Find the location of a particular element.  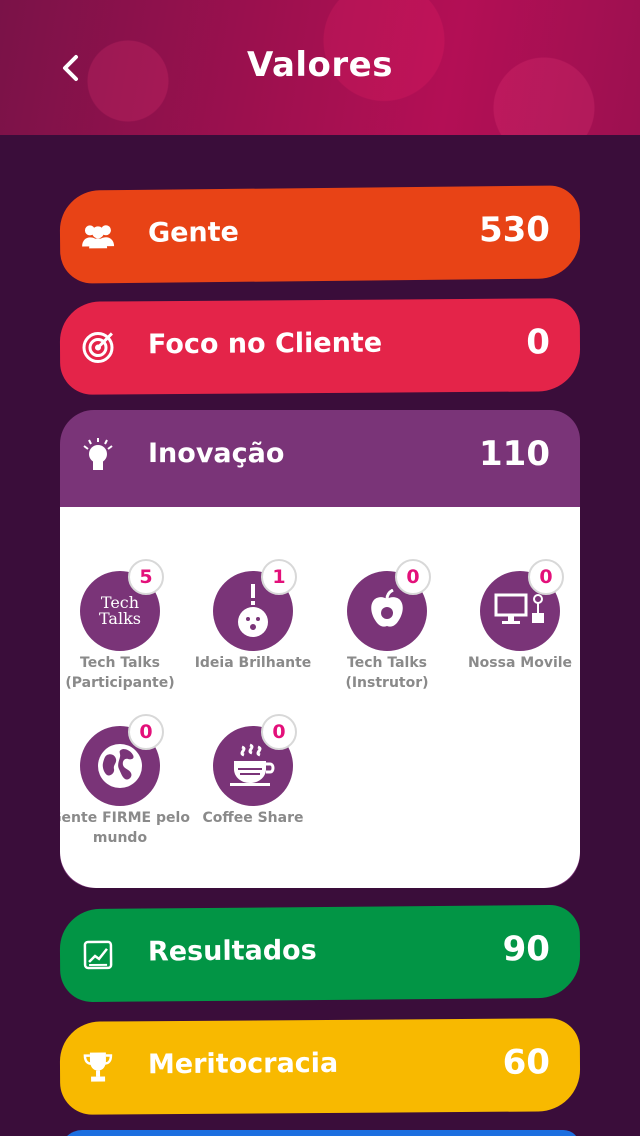

value-score: 530 is located at coordinates (514, 230).